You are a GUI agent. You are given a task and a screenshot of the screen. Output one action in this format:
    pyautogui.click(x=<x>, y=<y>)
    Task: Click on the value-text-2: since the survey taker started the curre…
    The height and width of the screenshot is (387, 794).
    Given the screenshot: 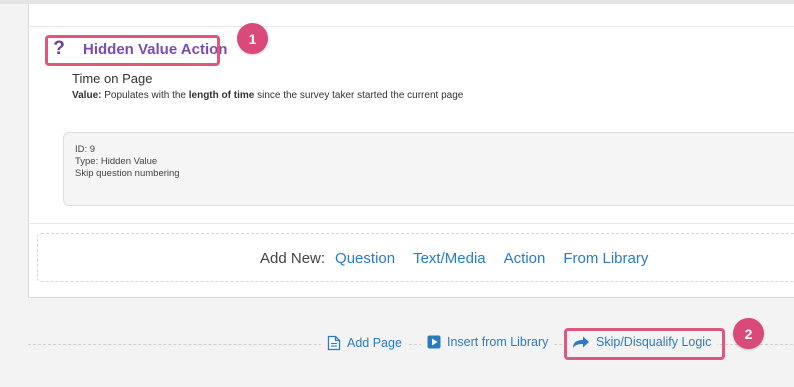 What is the action you would take?
    pyautogui.click(x=360, y=95)
    